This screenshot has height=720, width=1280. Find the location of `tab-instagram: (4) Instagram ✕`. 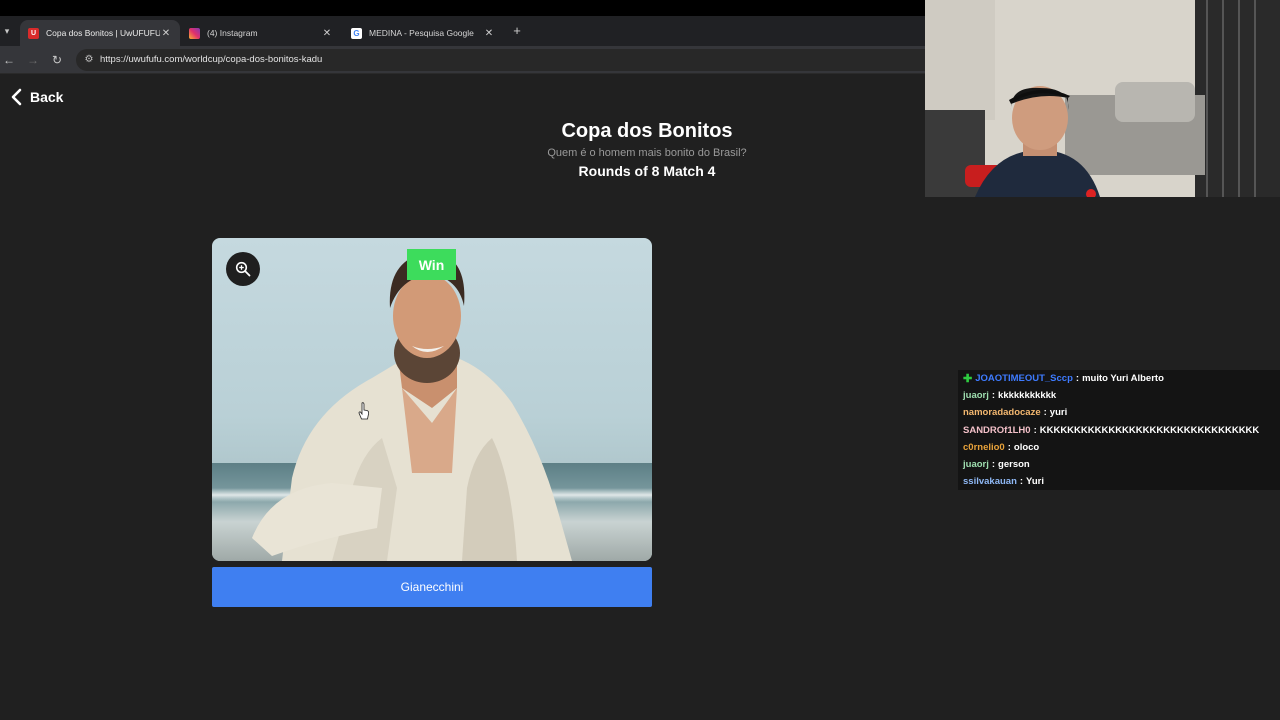

tab-instagram: (4) Instagram ✕ is located at coordinates (261, 33).